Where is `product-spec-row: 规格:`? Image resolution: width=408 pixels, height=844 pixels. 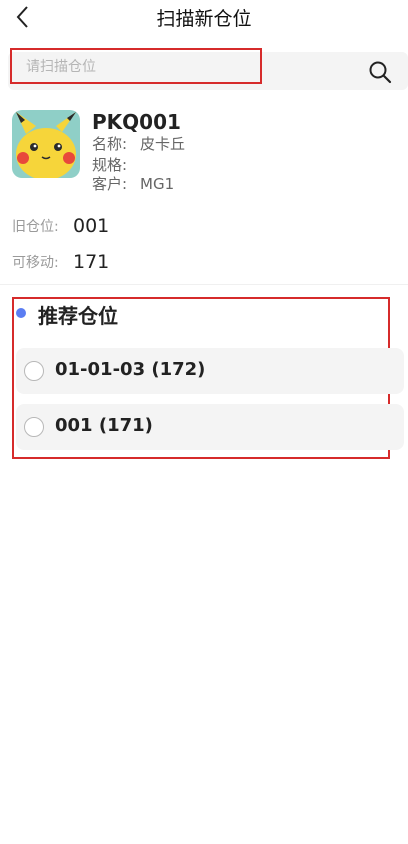 product-spec-row: 规格: is located at coordinates (116, 164).